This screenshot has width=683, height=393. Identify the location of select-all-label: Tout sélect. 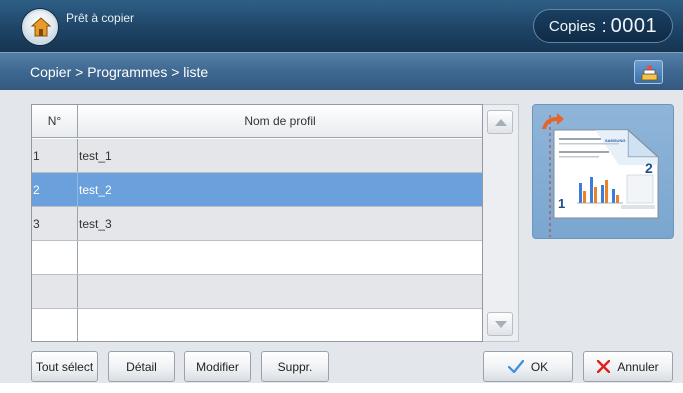
(64, 366).